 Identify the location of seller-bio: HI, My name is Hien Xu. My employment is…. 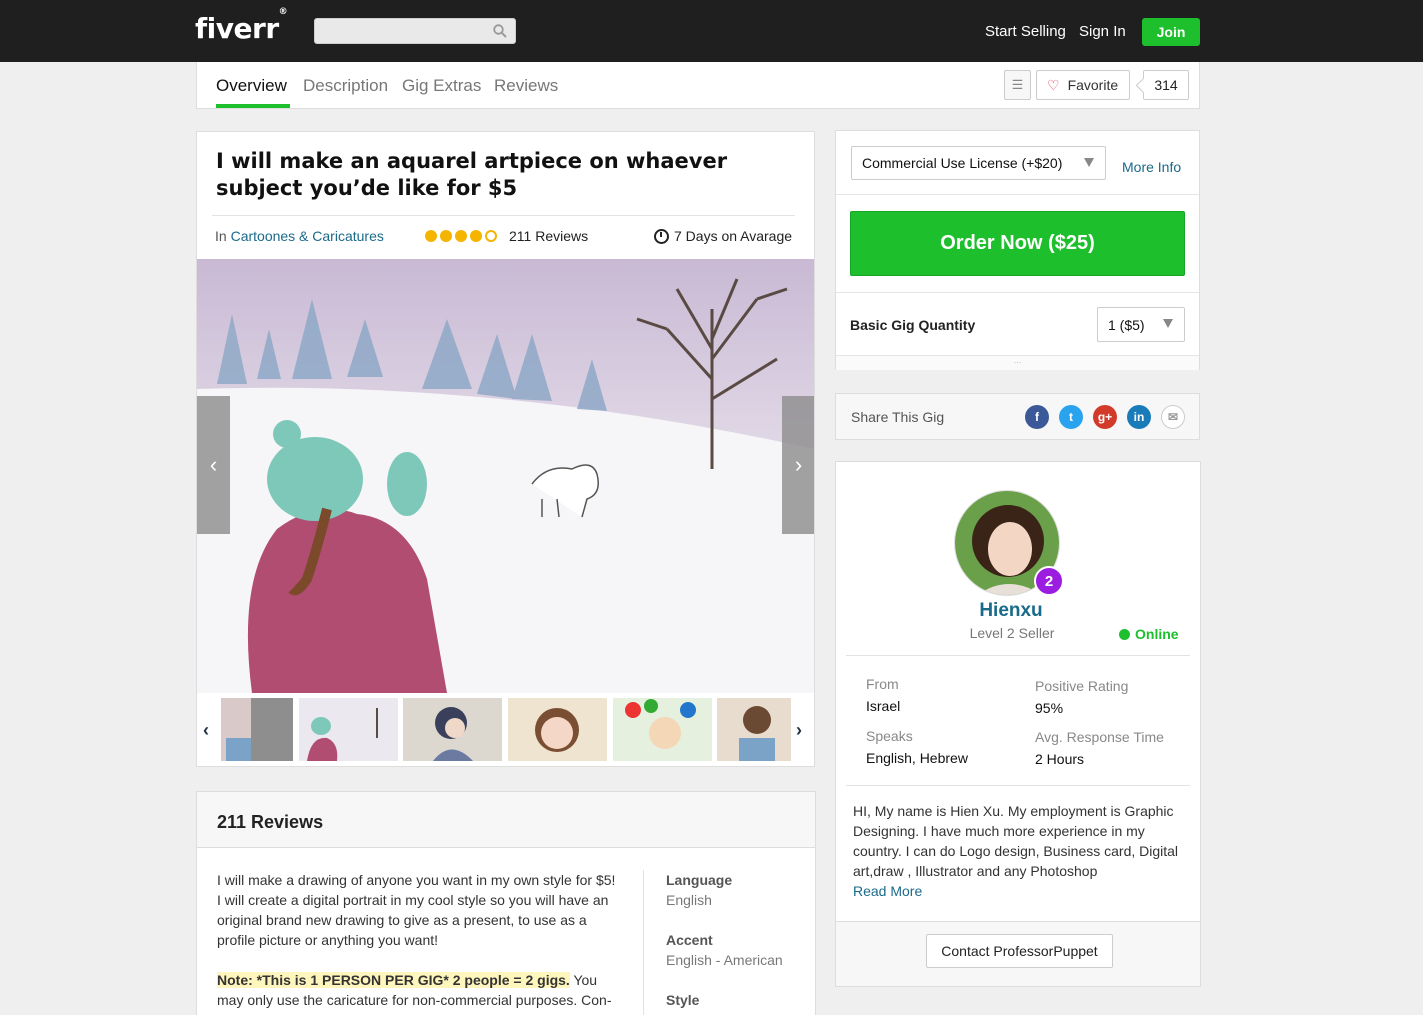
(1018, 851).